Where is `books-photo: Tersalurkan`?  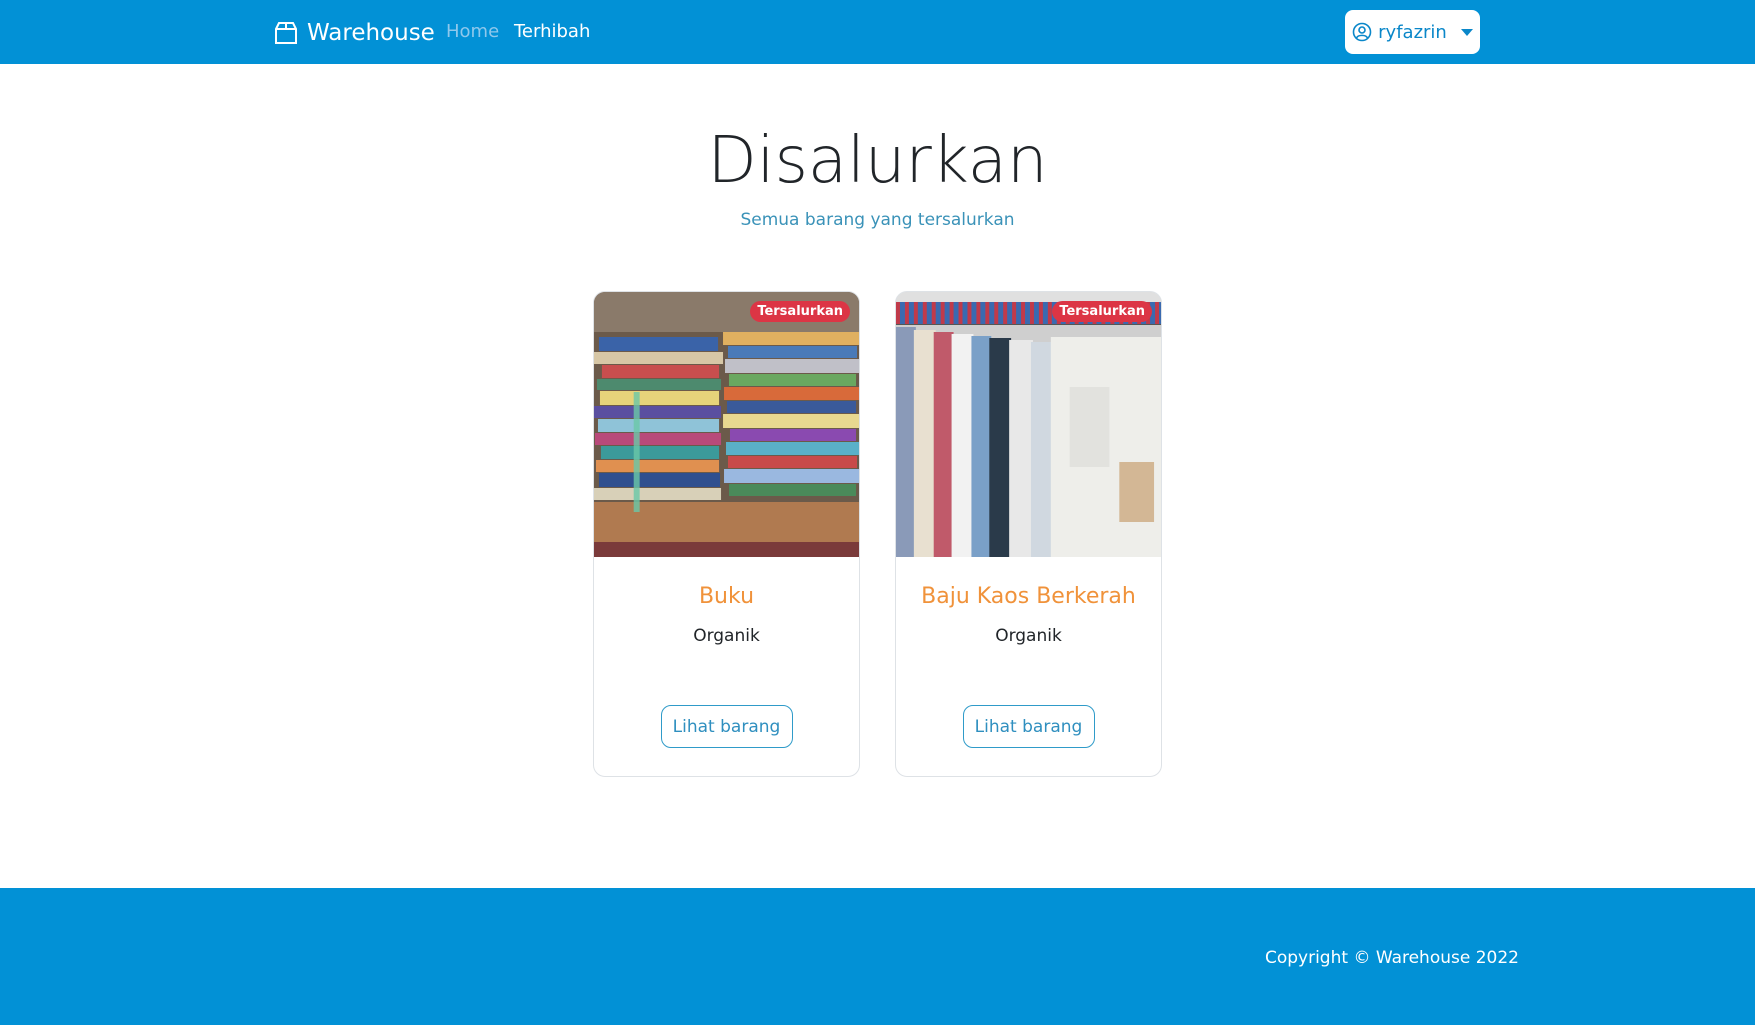 books-photo: Tersalurkan is located at coordinates (726, 424).